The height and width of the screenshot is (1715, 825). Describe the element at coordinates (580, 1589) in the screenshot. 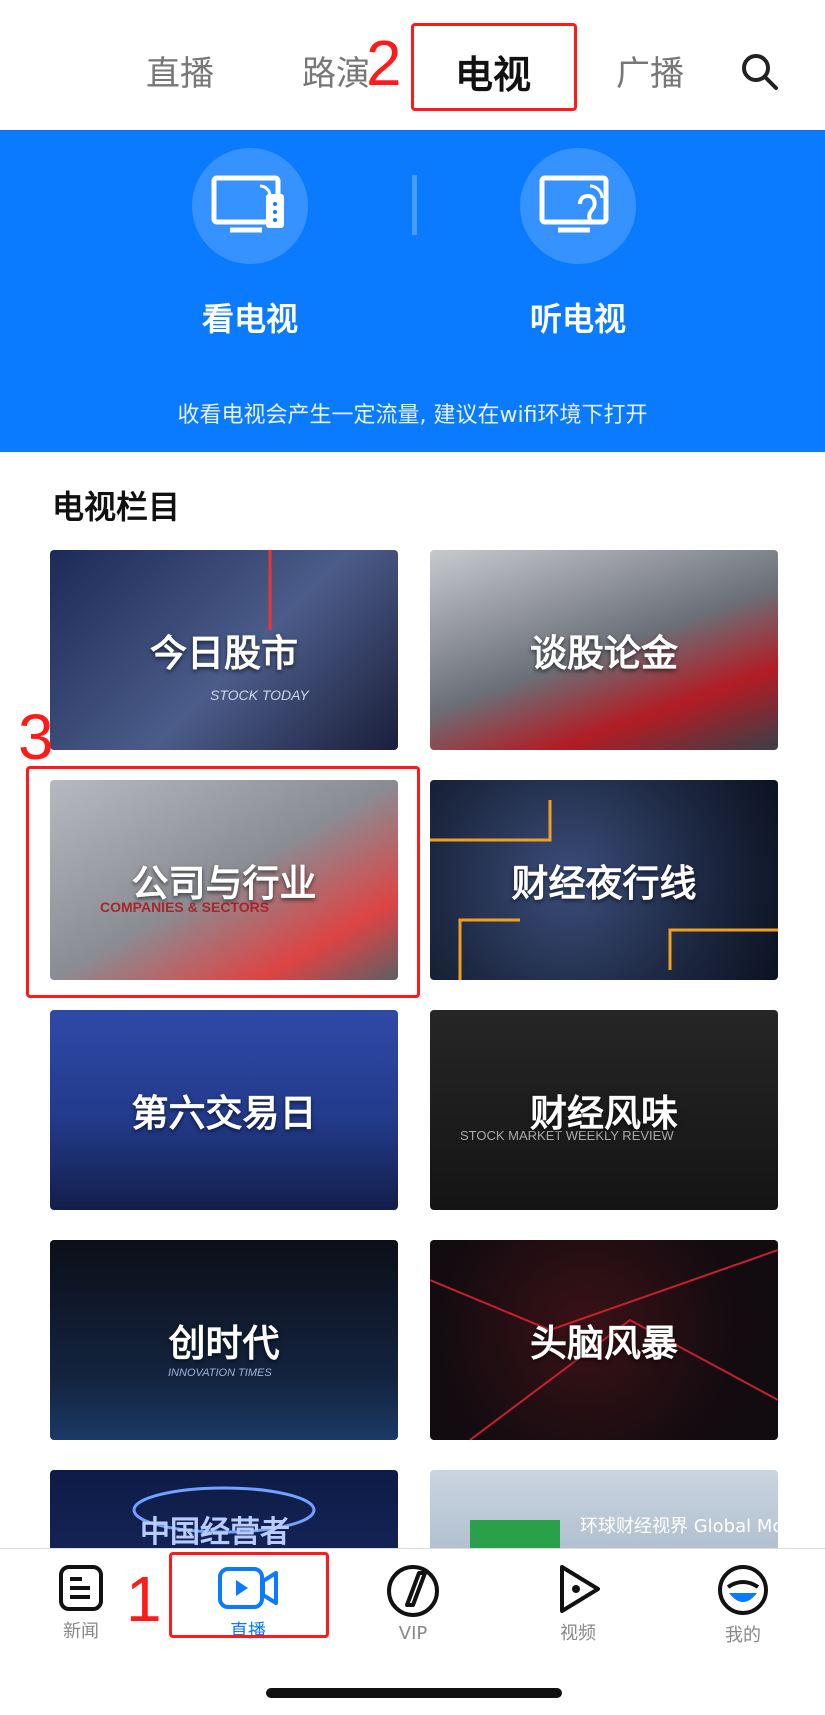

I see `video-play-icon` at that location.